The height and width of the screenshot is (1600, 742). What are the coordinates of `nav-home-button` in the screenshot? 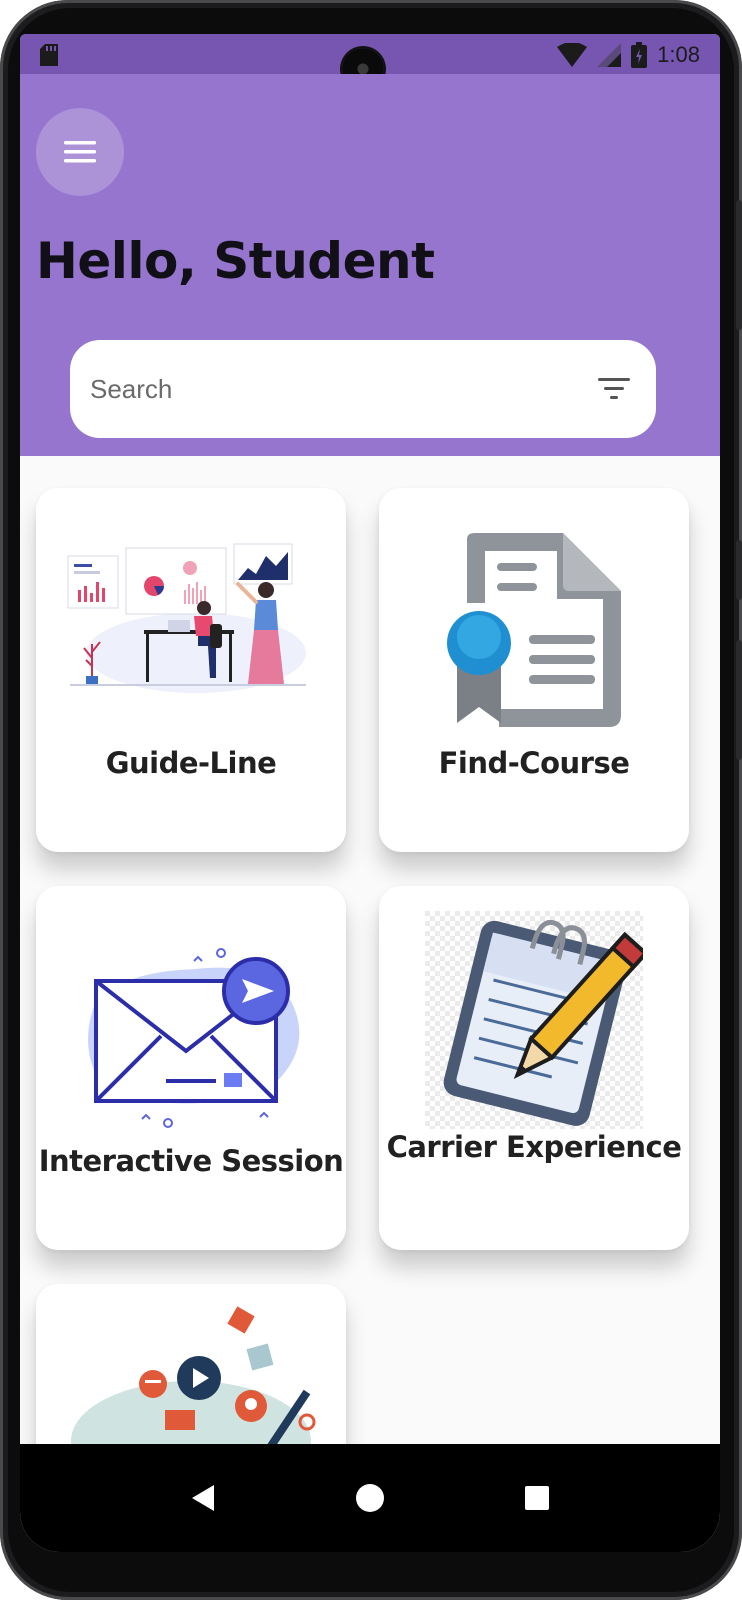 It's located at (370, 1498).